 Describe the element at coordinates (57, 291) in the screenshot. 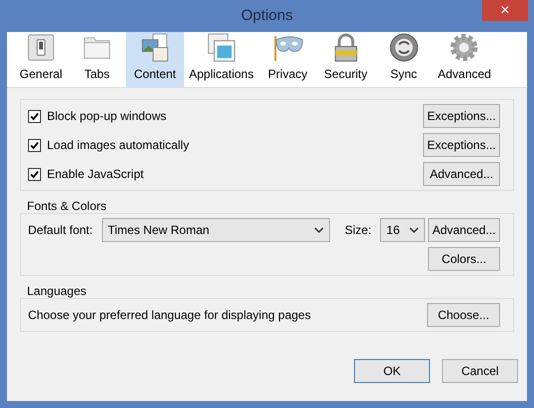

I see `group-title: Languages` at that location.